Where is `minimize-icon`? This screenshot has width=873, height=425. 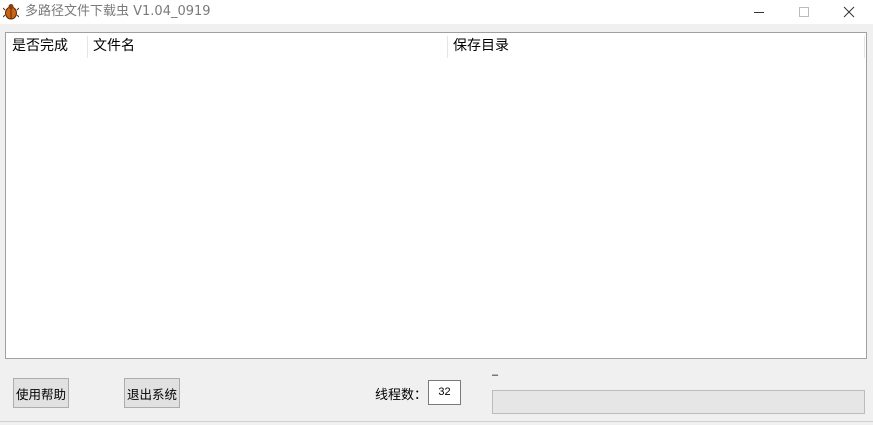 minimize-icon is located at coordinates (759, 12).